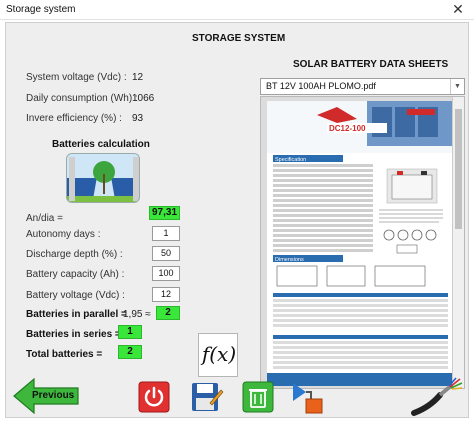  I want to click on autonomy-days-input: 1, so click(166, 233).